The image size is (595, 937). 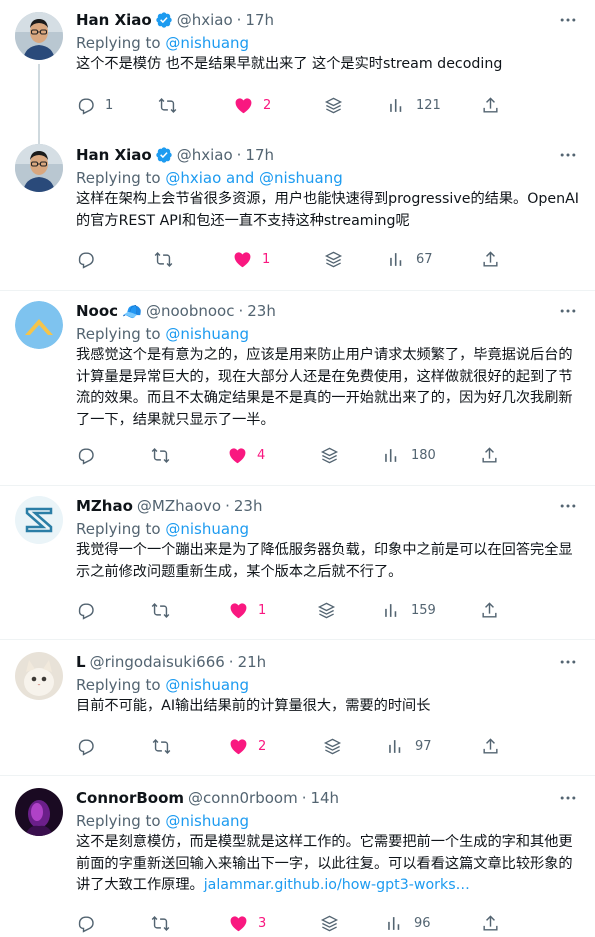 I want to click on timestamp: 14h, so click(x=324, y=798).